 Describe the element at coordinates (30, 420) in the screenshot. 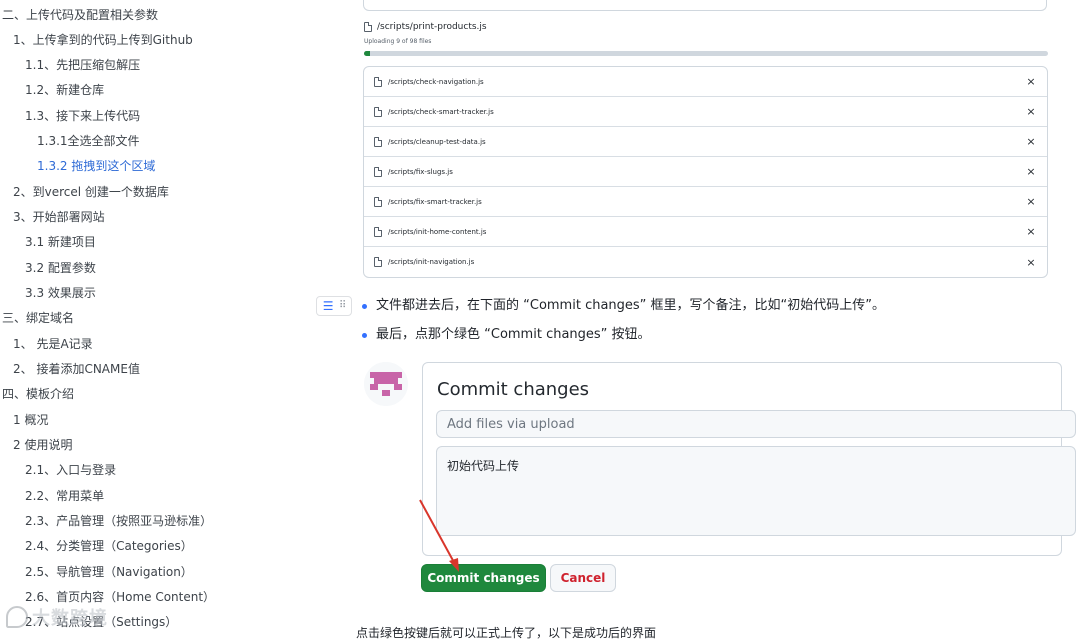

I see `toc-item: 1 概况` at that location.